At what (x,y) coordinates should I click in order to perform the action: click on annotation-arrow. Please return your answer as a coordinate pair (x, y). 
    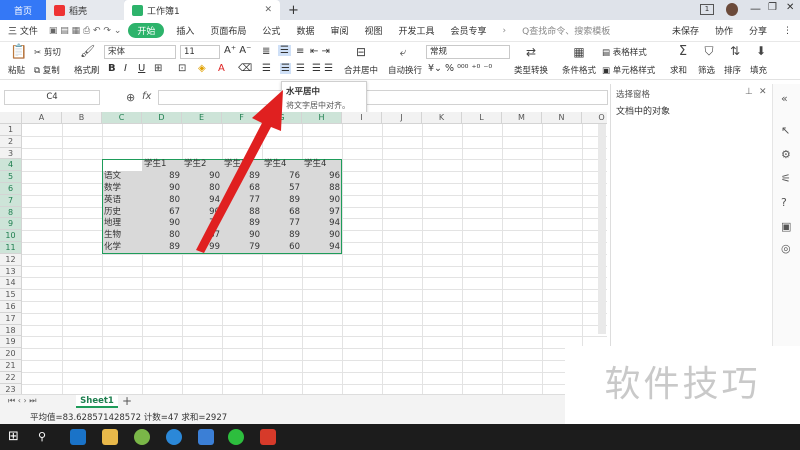
    Looking at the image, I should click on (239, 171).